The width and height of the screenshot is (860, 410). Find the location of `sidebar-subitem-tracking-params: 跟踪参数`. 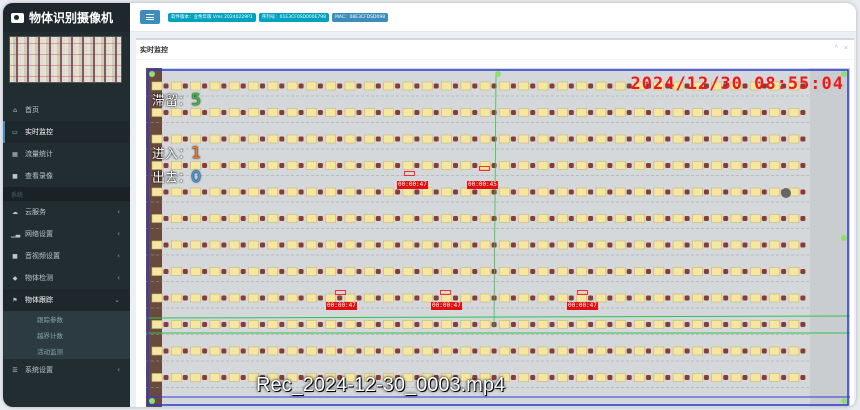

sidebar-subitem-tracking-params: 跟踪参数 is located at coordinates (66, 319).